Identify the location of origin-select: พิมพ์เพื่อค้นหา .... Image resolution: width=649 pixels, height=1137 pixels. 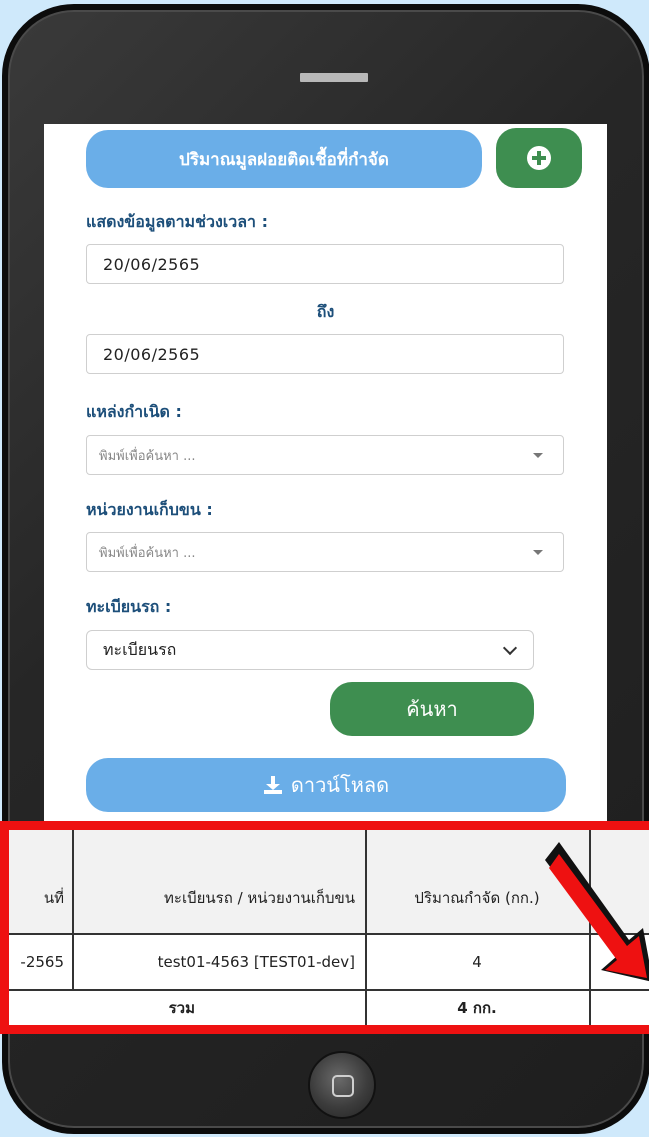
(325, 455).